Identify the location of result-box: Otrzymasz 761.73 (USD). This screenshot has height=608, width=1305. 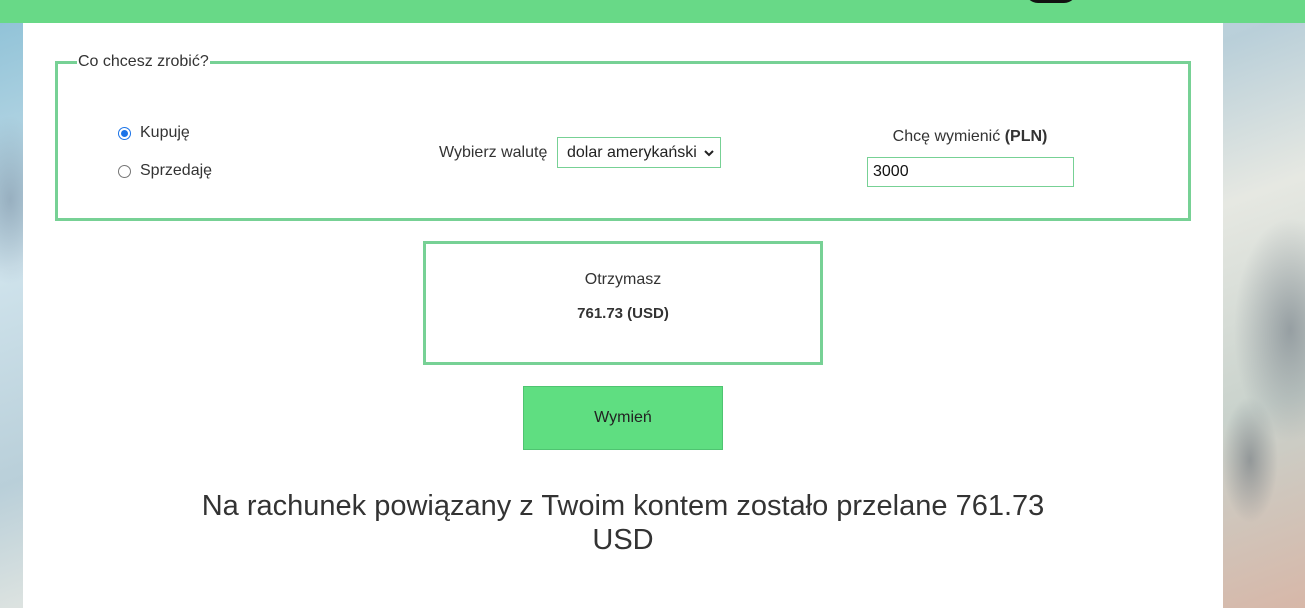
(623, 303).